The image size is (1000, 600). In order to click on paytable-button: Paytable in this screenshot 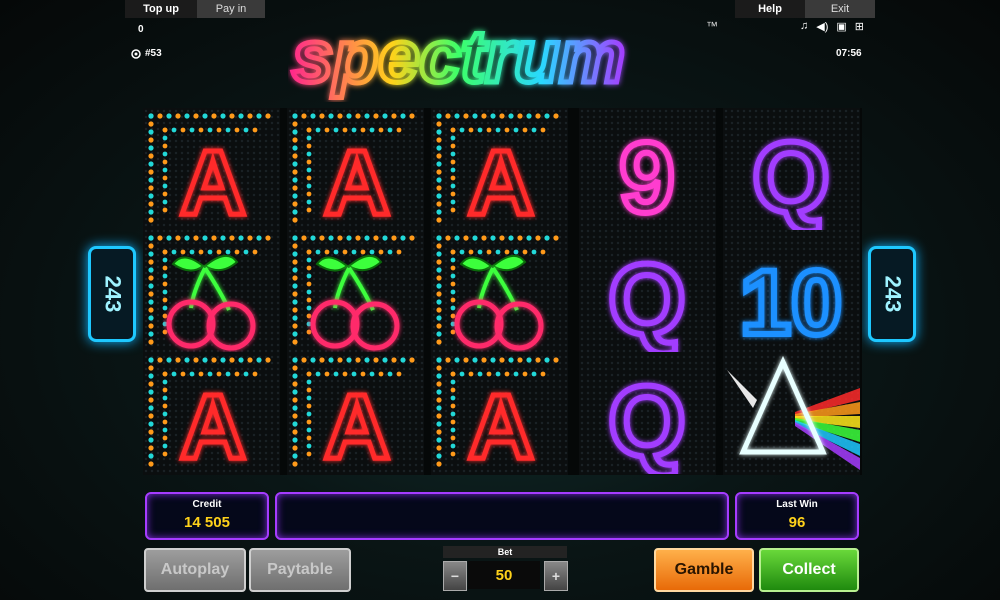, I will do `click(300, 570)`.